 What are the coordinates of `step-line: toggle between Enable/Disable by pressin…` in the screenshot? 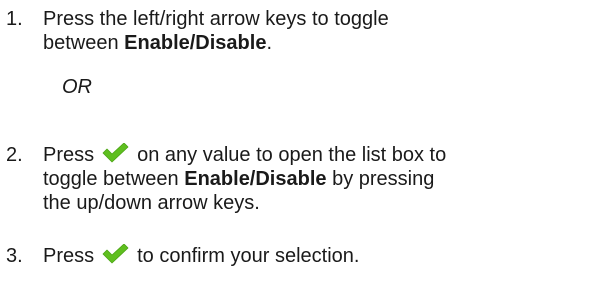 It's located at (315, 179).